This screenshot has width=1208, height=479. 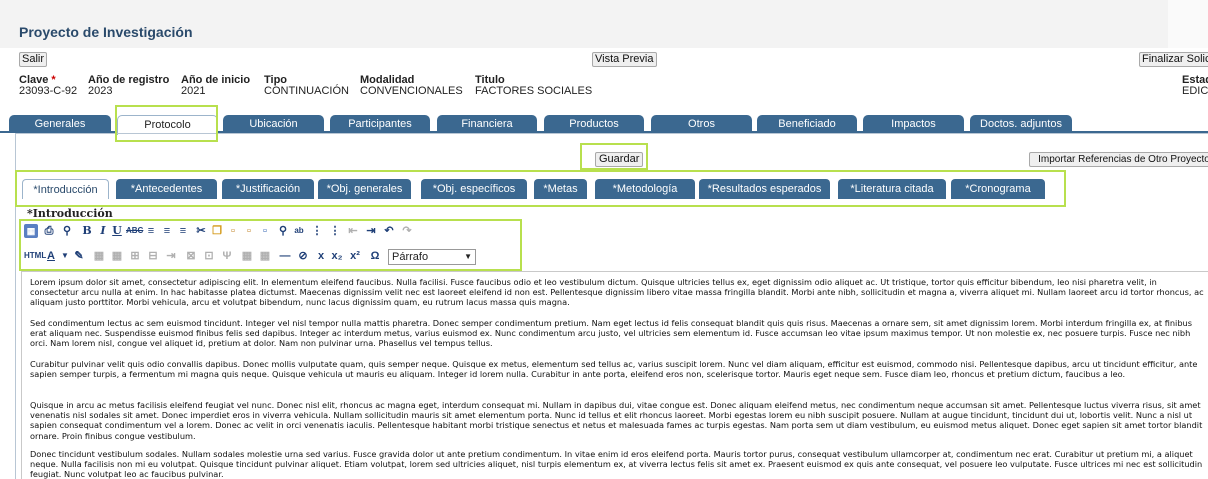 What do you see at coordinates (135, 256) in the screenshot?
I see `insert-row-icon: ⊞` at bounding box center [135, 256].